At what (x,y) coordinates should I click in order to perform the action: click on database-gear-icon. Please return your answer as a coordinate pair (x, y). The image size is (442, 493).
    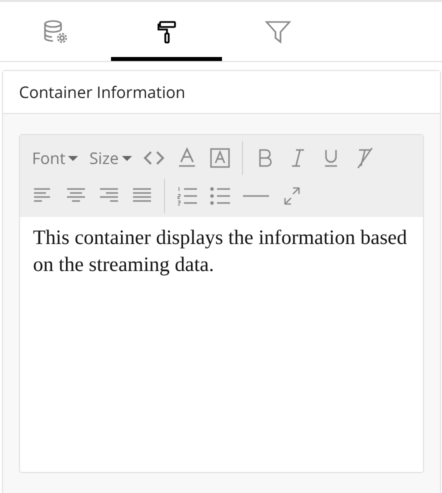
    Looking at the image, I should click on (55, 32).